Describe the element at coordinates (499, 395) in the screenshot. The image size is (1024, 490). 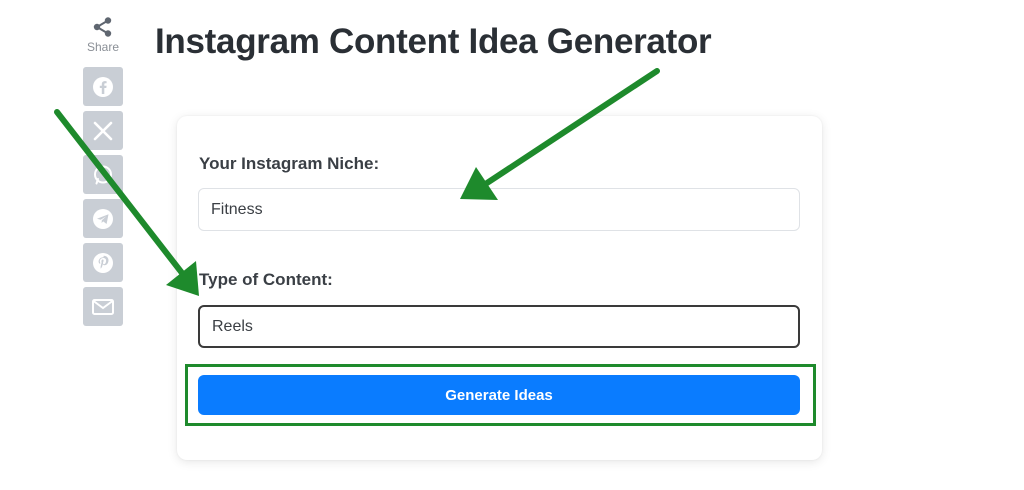
I see `generate-ideas-button: Generate Ideas` at that location.